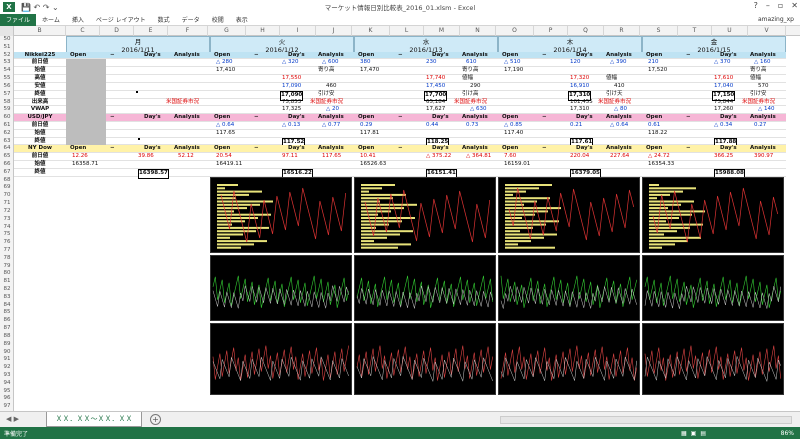 The image size is (800, 439). What do you see at coordinates (7, 298) in the screenshot?
I see `row-header: 83` at bounding box center [7, 298].